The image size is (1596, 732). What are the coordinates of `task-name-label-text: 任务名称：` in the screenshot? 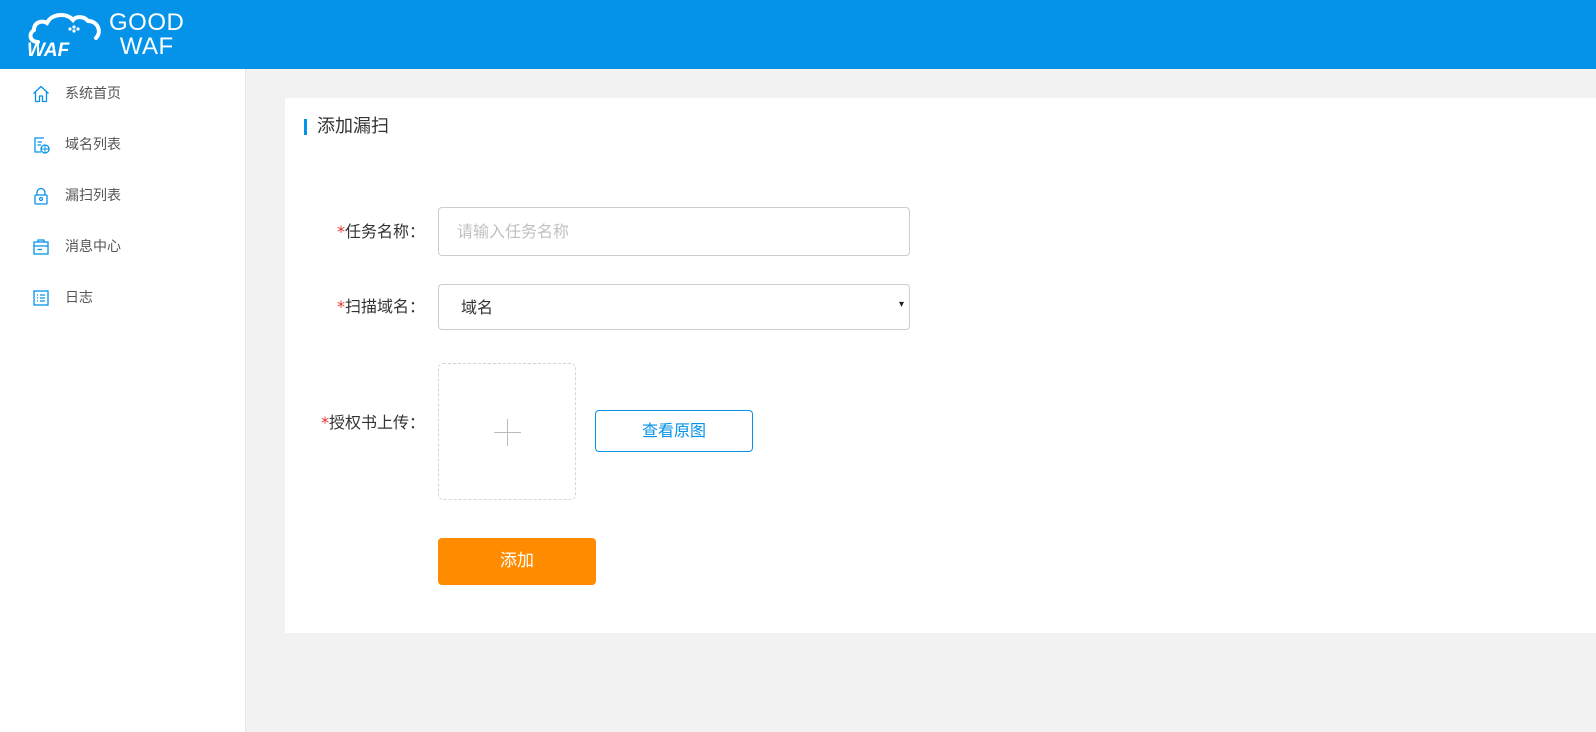 It's located at (384, 231).